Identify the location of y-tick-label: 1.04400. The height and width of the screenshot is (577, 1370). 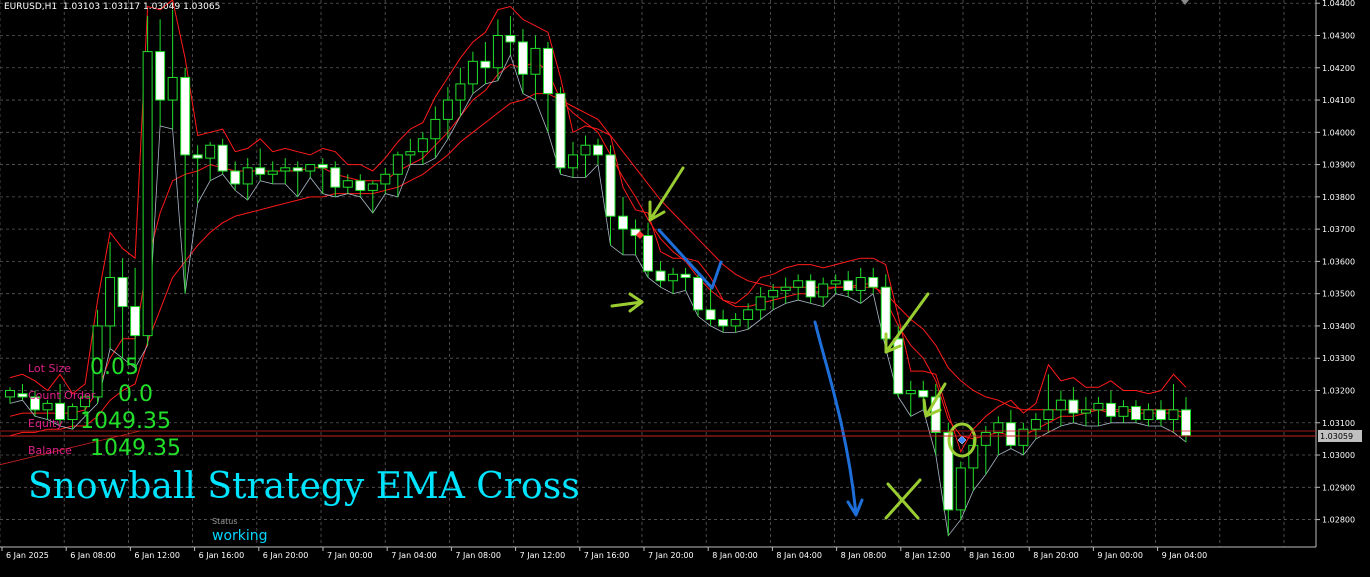
(1338, 4).